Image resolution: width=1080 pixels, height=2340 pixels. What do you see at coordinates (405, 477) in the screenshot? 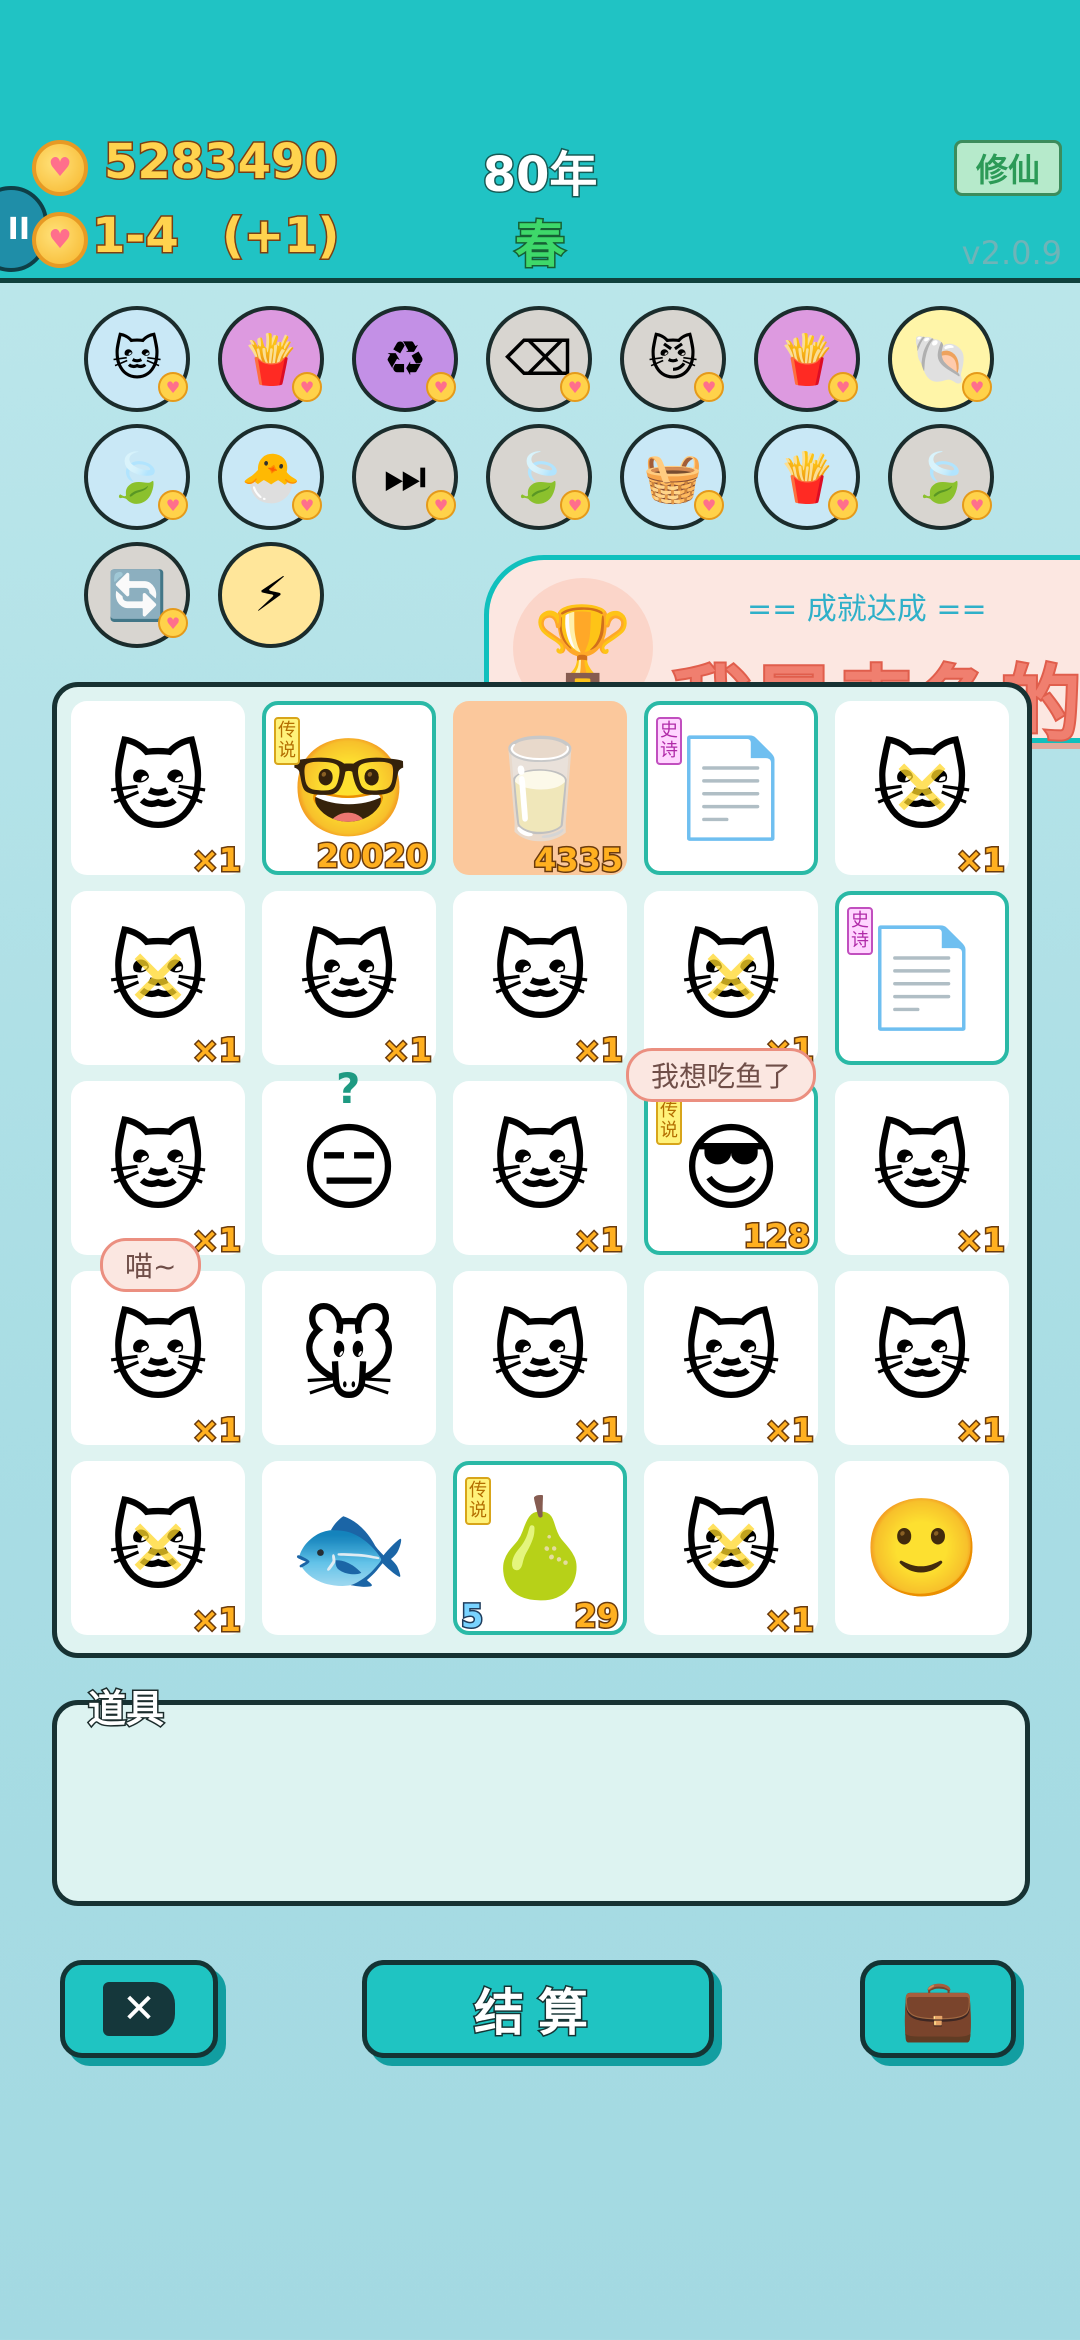
I see `skill-skip: ⏭ ♥` at bounding box center [405, 477].